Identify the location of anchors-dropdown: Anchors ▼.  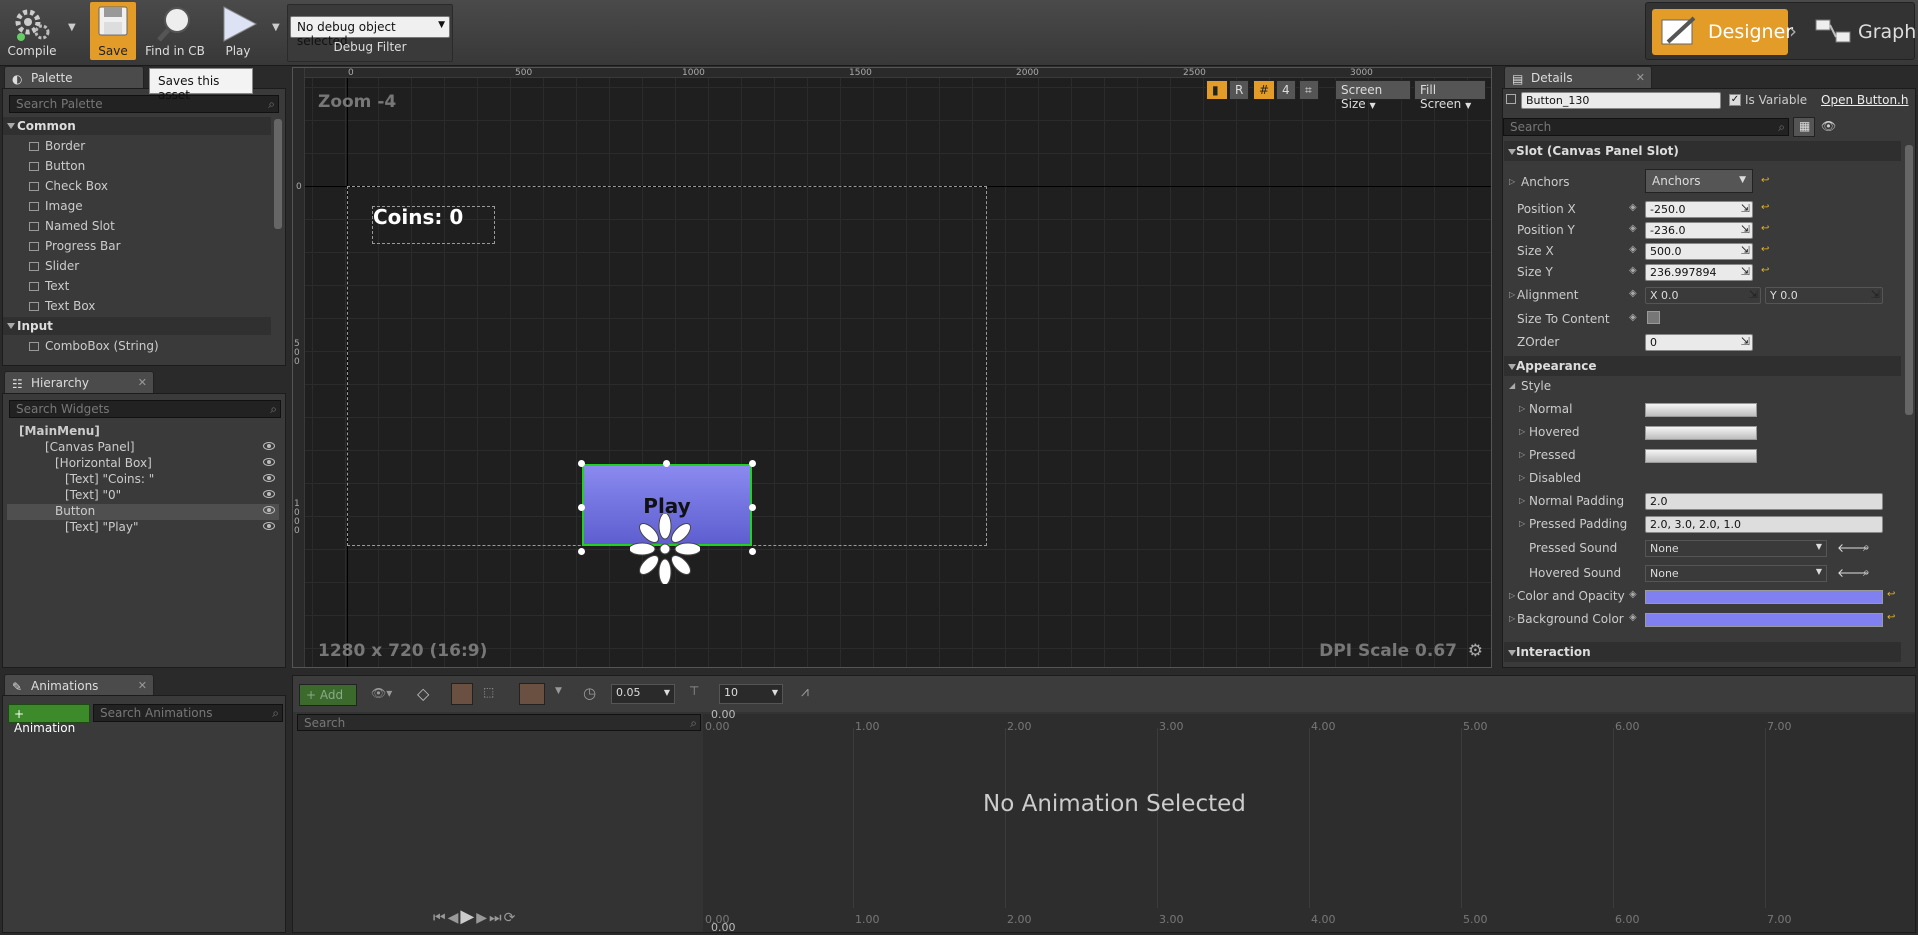
(1699, 181).